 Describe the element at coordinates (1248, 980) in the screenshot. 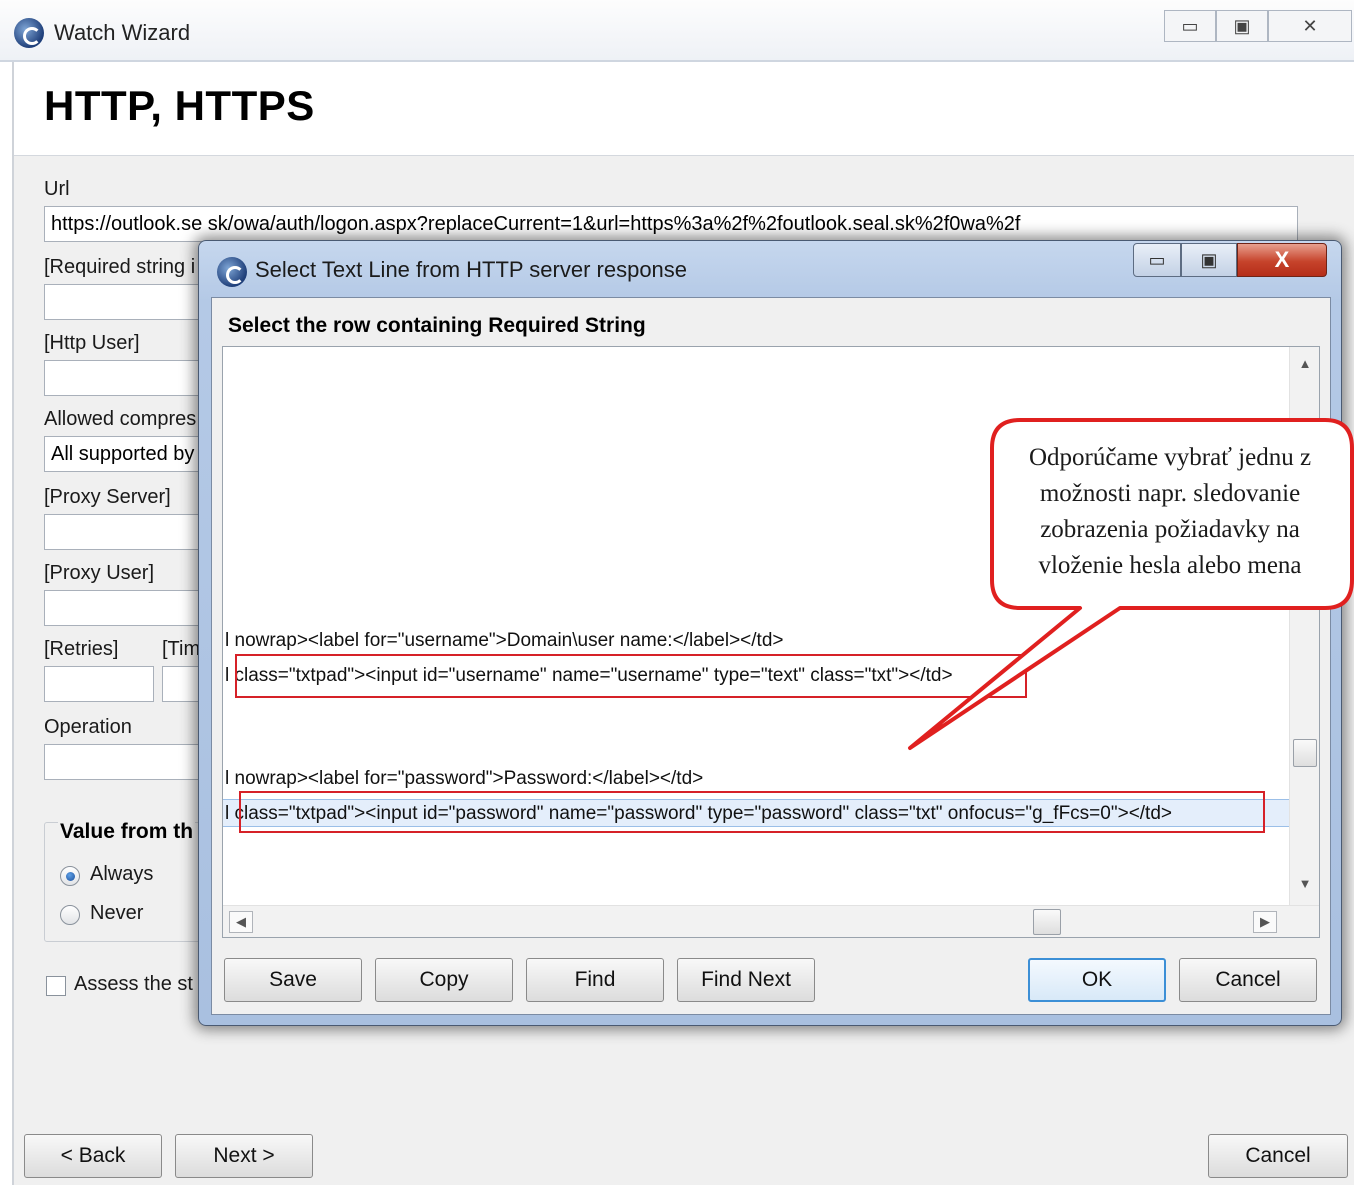

I see `dialog-cancel-button: Cancel` at that location.